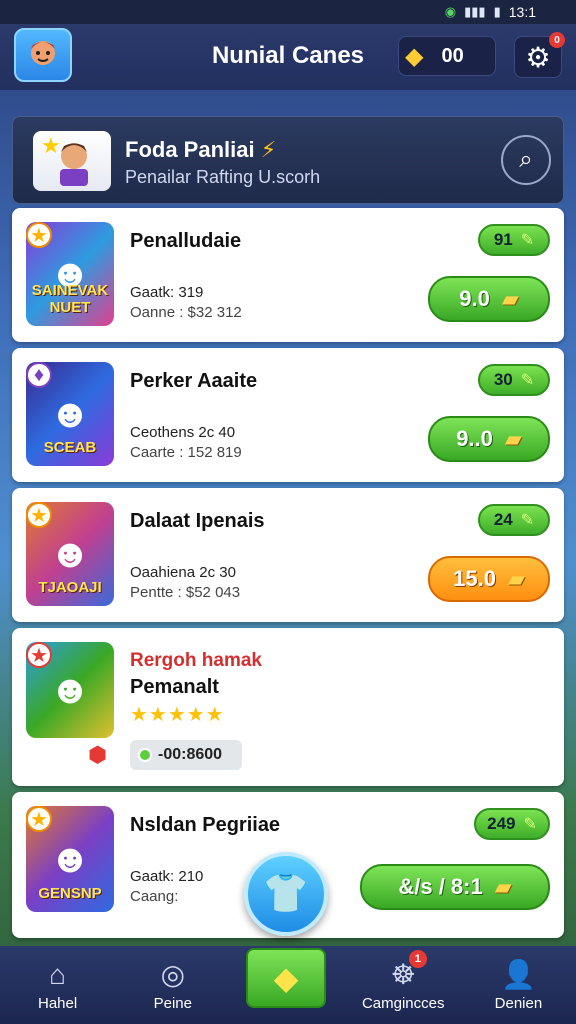 This screenshot has width=576, height=1024. Describe the element at coordinates (190, 754) in the screenshot. I see `timer-value: -00:8600` at that location.